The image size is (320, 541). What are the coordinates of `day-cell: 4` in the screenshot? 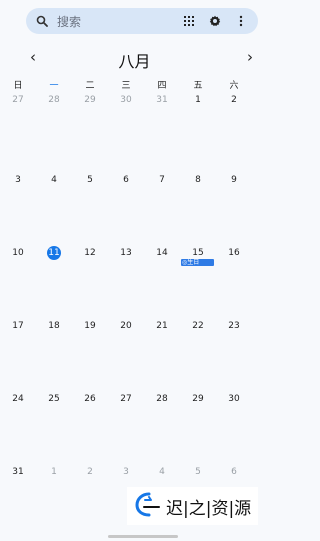 It's located at (54, 209).